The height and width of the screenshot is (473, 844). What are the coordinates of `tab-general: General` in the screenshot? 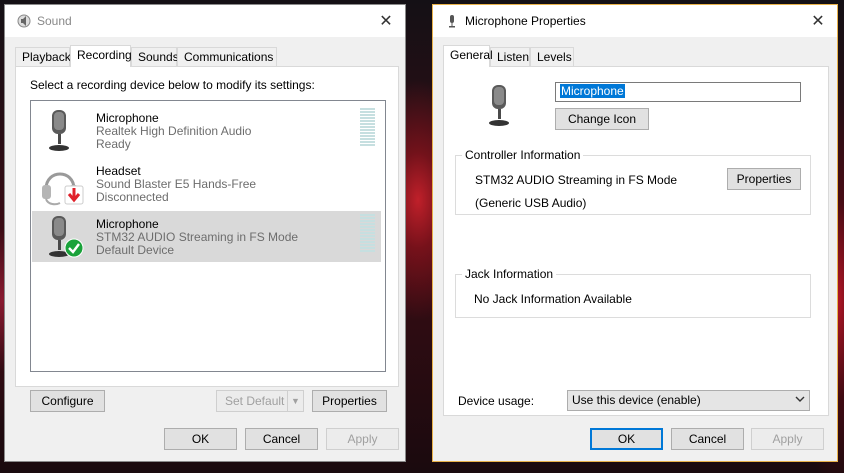 It's located at (468, 56).